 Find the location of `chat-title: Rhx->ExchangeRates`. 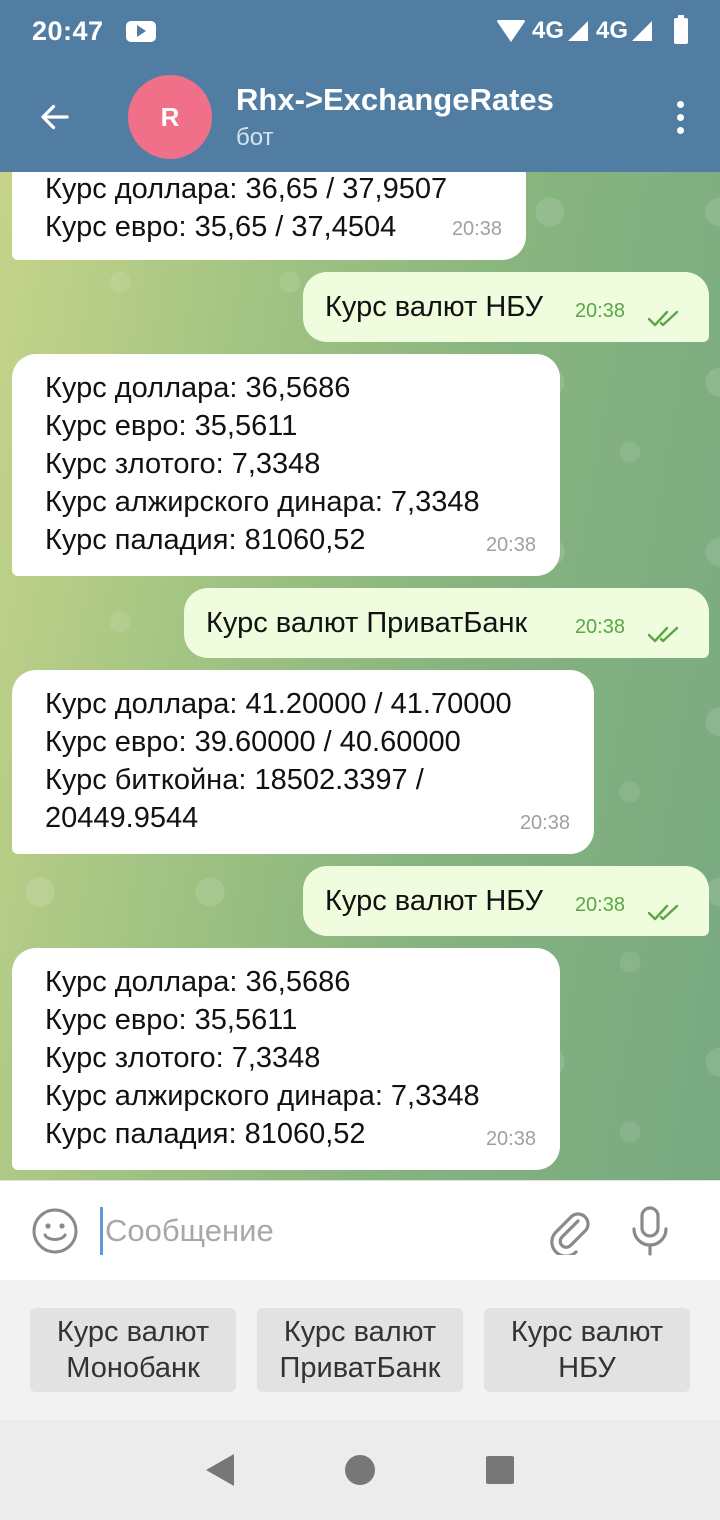

chat-title: Rhx->ExchangeRates is located at coordinates (395, 99).